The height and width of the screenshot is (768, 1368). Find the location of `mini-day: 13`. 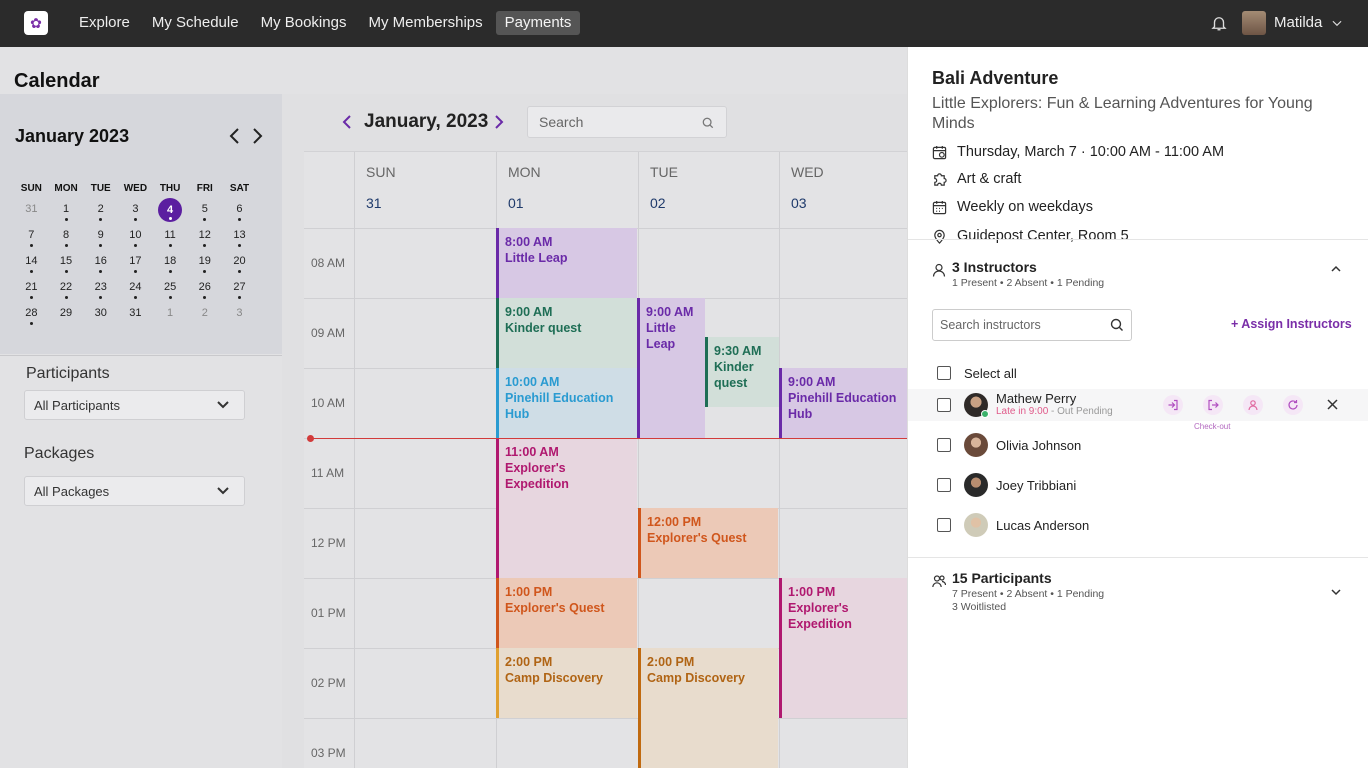

mini-day: 13 is located at coordinates (239, 238).